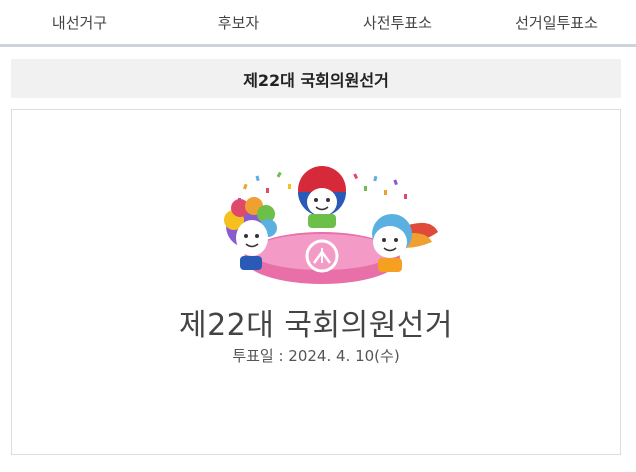 This screenshot has height=472, width=636. Describe the element at coordinates (316, 78) in the screenshot. I see `section-title: 제22대 국회의원선거` at that location.